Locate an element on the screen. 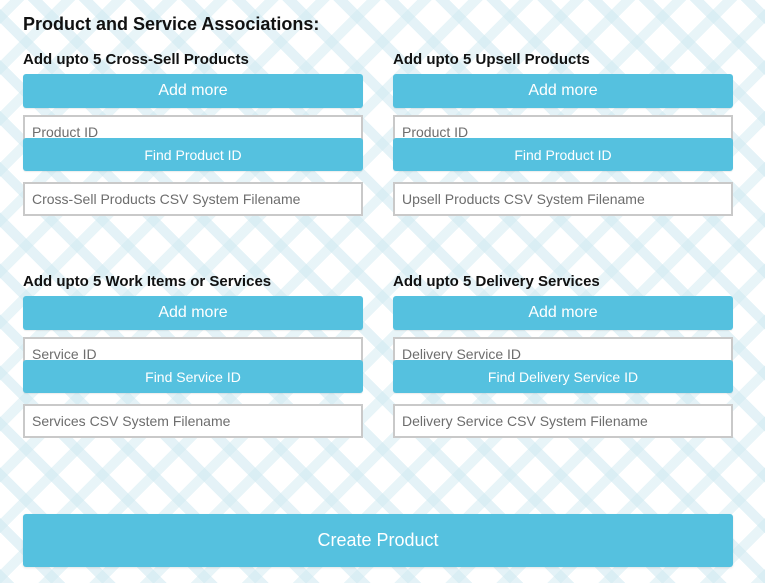 The image size is (765, 583). cross-sell-csv-filename-input is located at coordinates (193, 199).